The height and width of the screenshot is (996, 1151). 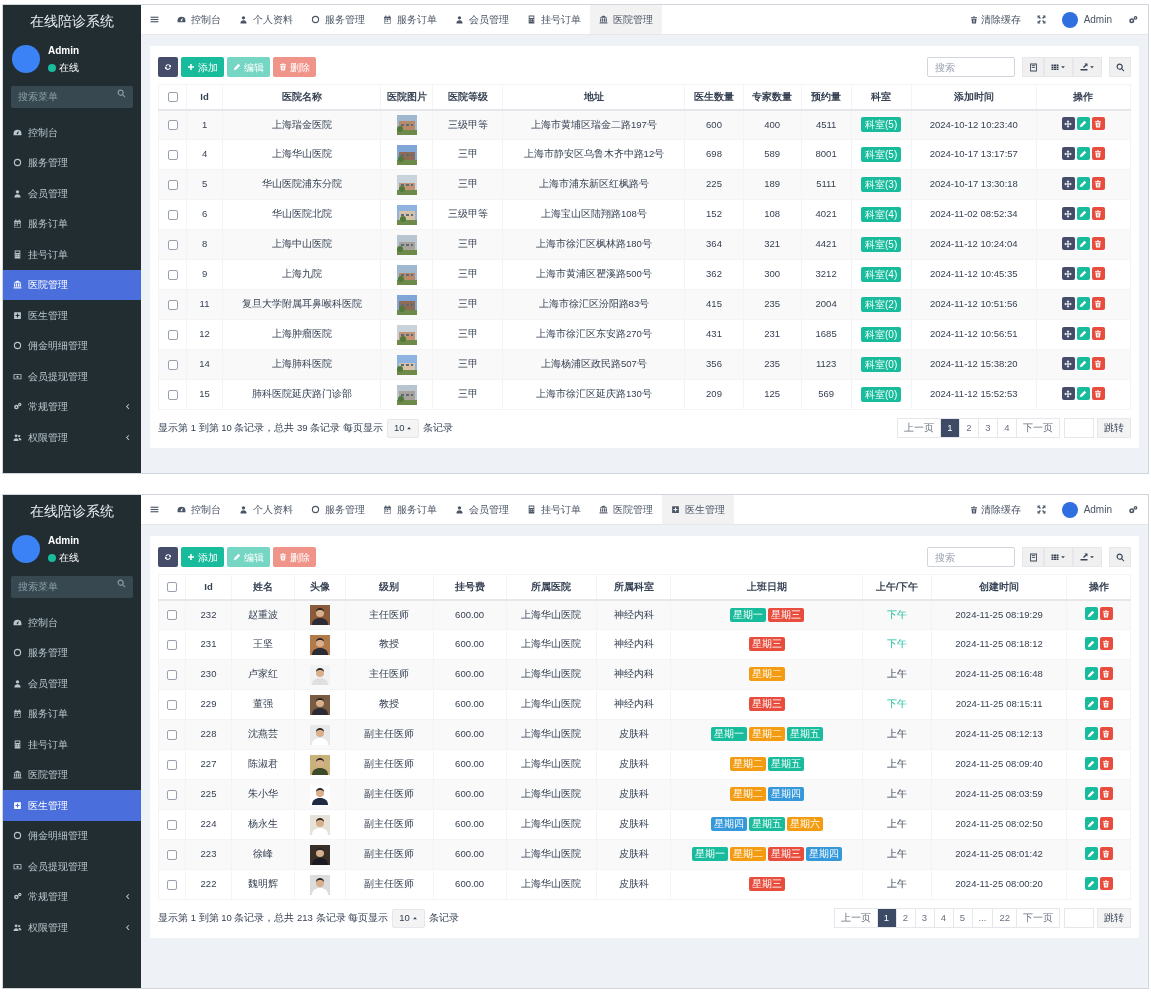 What do you see at coordinates (1079, 918) in the screenshot?
I see `page-jump-field` at bounding box center [1079, 918].